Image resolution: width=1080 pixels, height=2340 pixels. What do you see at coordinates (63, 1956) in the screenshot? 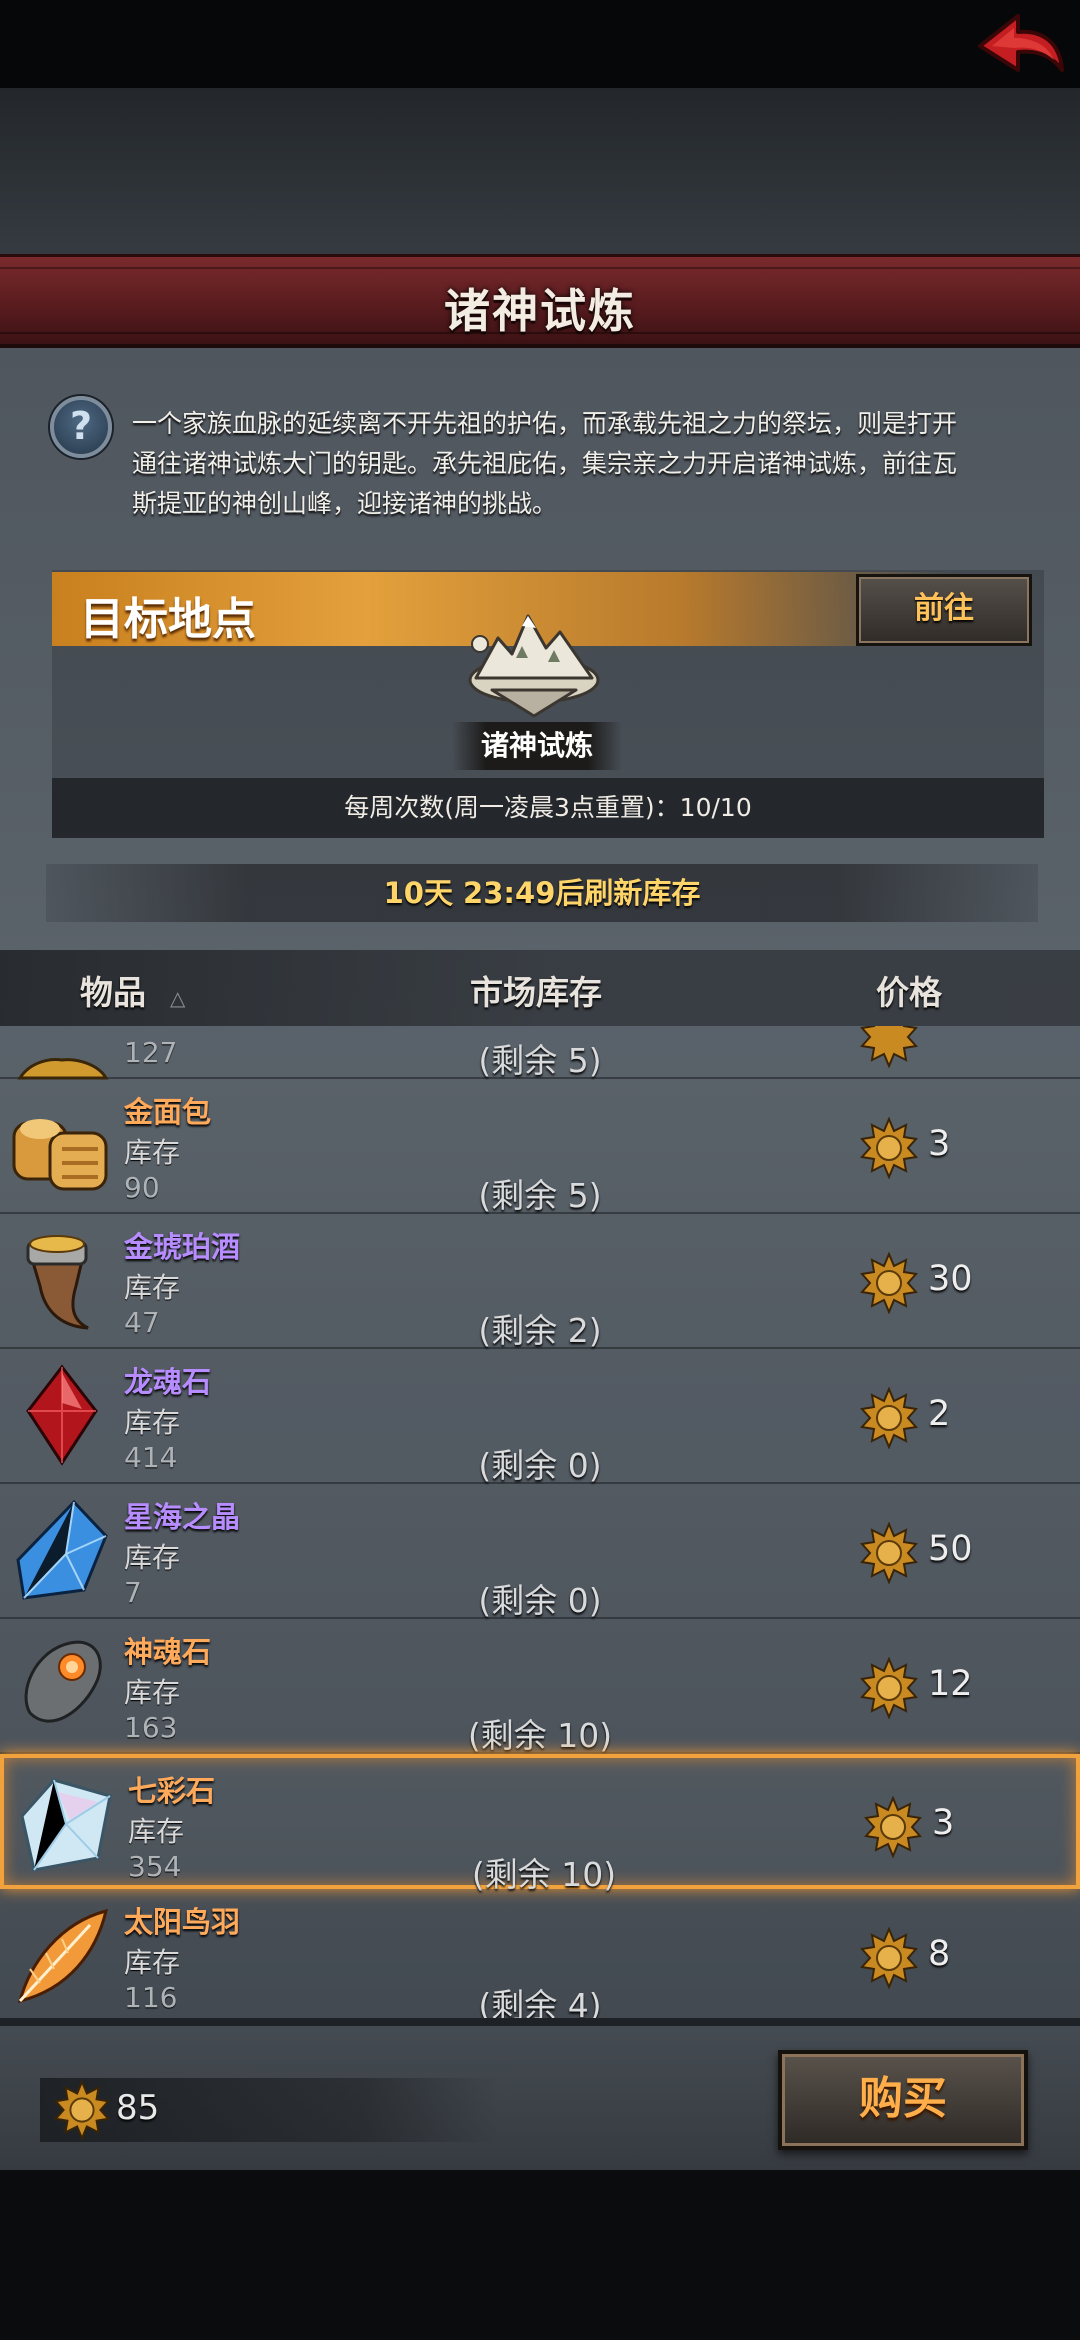
I see `sunbird-feather-icon` at bounding box center [63, 1956].